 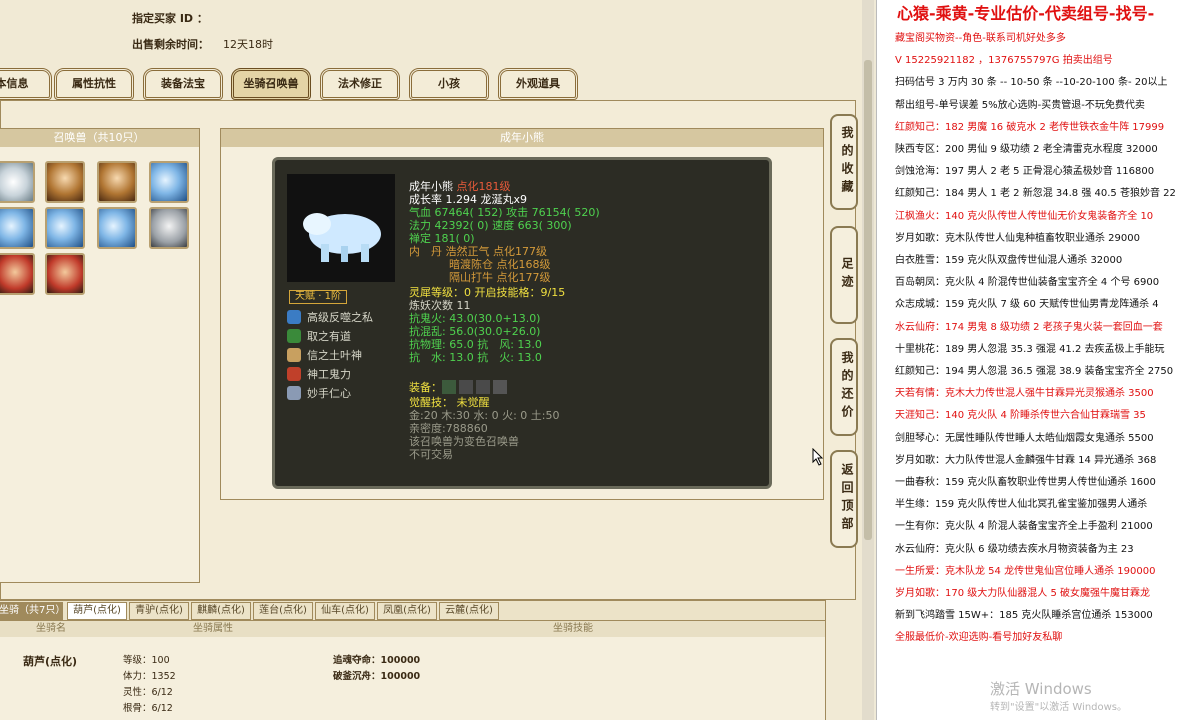 I want to click on skill-1-icon, so click(x=294, y=317).